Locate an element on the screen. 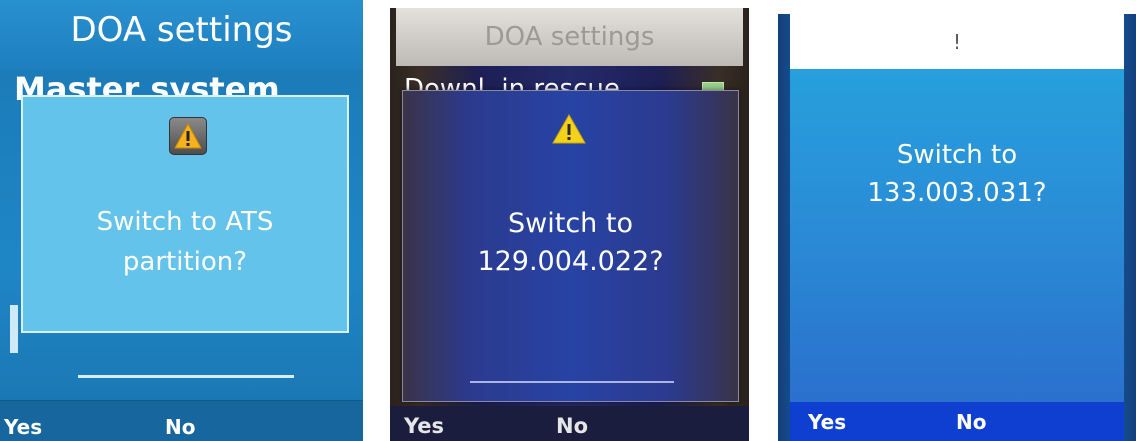 This screenshot has height=441, width=1136. scroll-strip is located at coordinates (14, 329).